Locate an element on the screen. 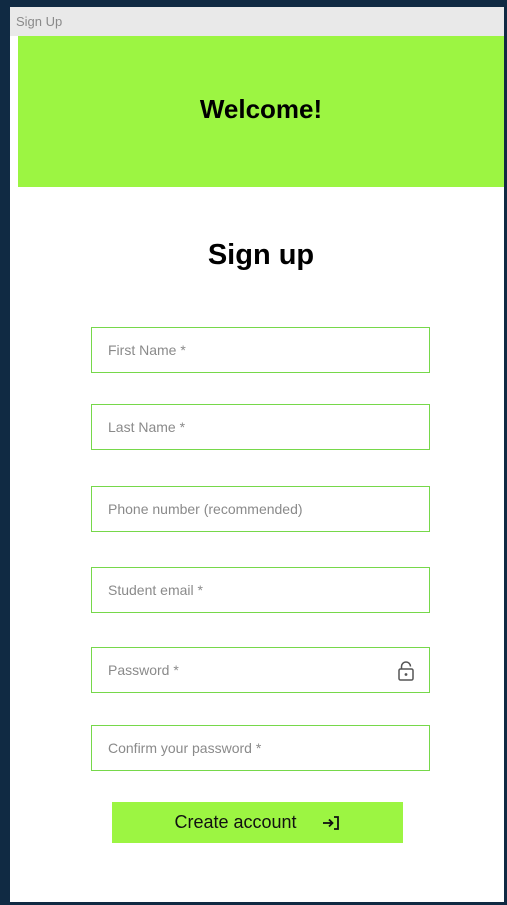 This screenshot has height=905, width=507. create-account-button: Create account is located at coordinates (257, 822).